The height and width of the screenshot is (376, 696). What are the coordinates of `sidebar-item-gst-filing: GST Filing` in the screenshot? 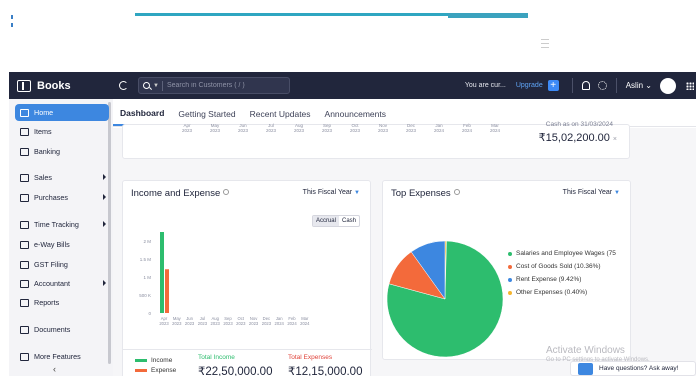 It's located at (62, 264).